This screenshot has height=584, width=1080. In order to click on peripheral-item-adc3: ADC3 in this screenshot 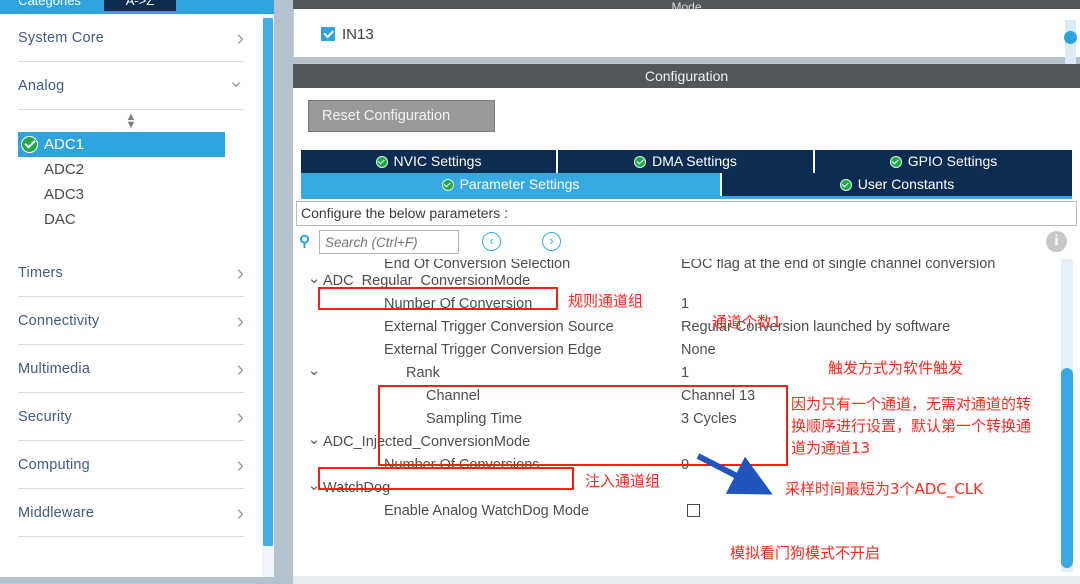, I will do `click(131, 194)`.